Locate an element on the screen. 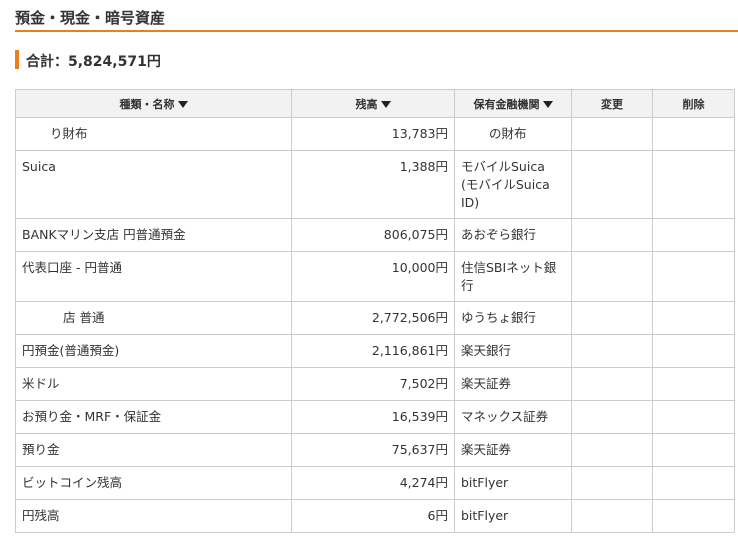  account-balance: 16,539円 is located at coordinates (373, 417).